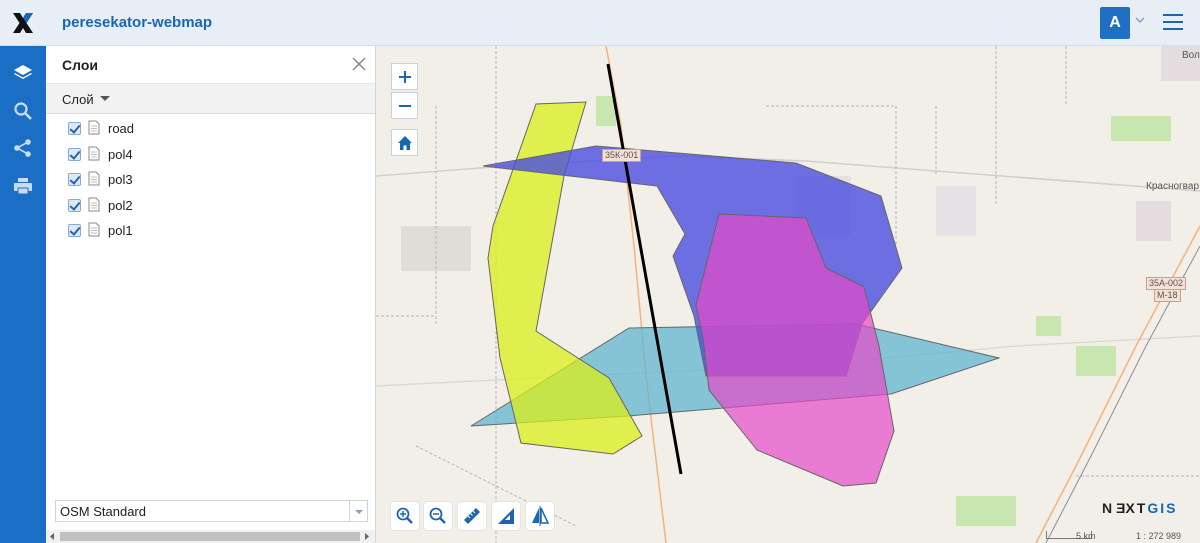 The width and height of the screenshot is (1200, 543). What do you see at coordinates (210, 206) in the screenshot?
I see `layer-item-pol2: pol2` at bounding box center [210, 206].